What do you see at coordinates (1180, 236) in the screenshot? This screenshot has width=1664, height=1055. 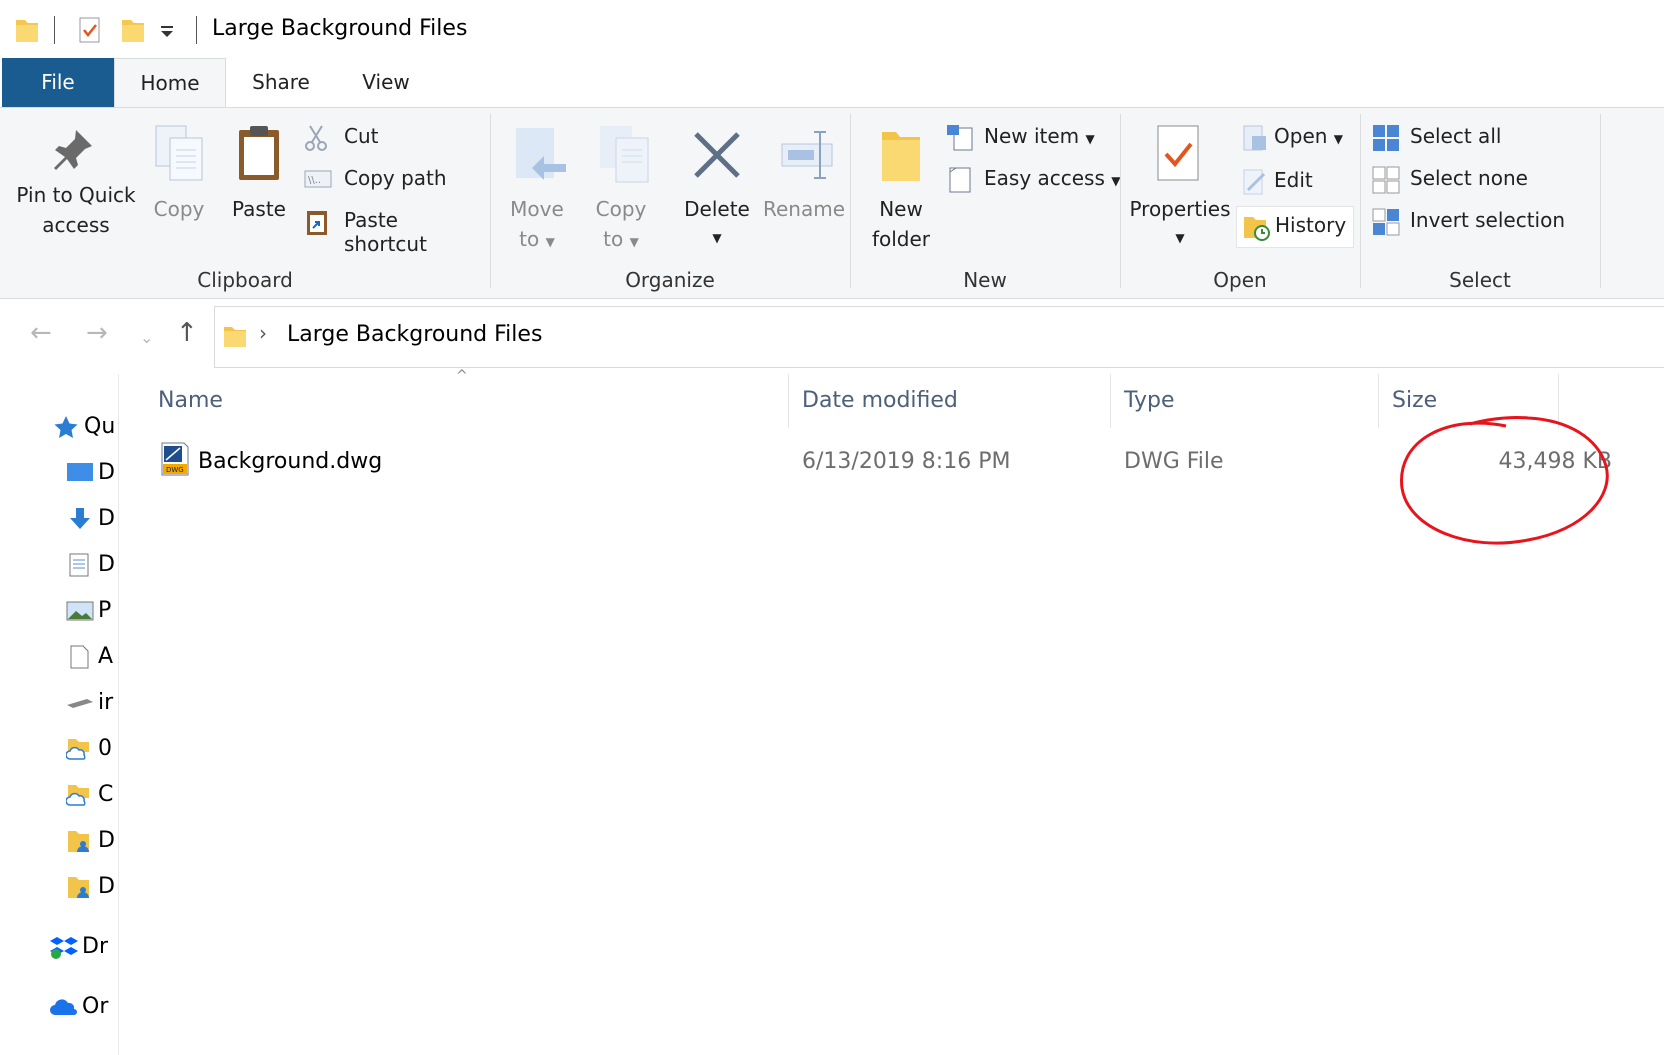 I see `properties-dropdown: ▼` at bounding box center [1180, 236].